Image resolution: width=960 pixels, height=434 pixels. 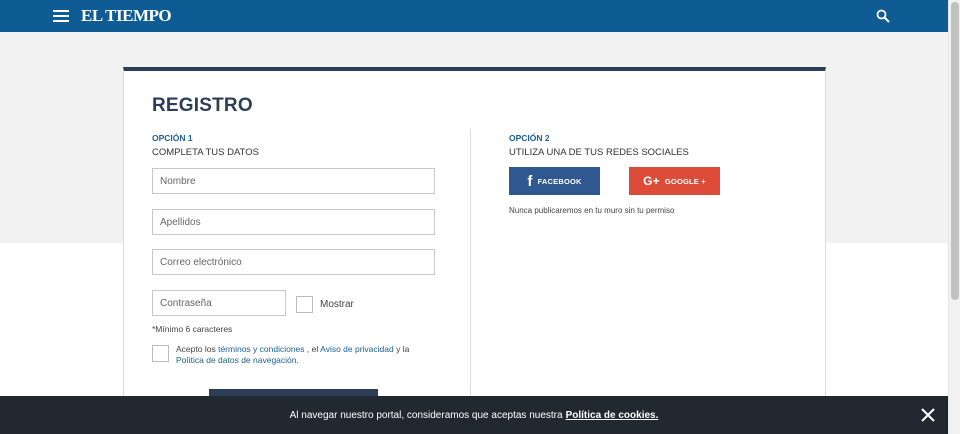 I want to click on site-logo: EL TIEMPO, so click(x=126, y=16).